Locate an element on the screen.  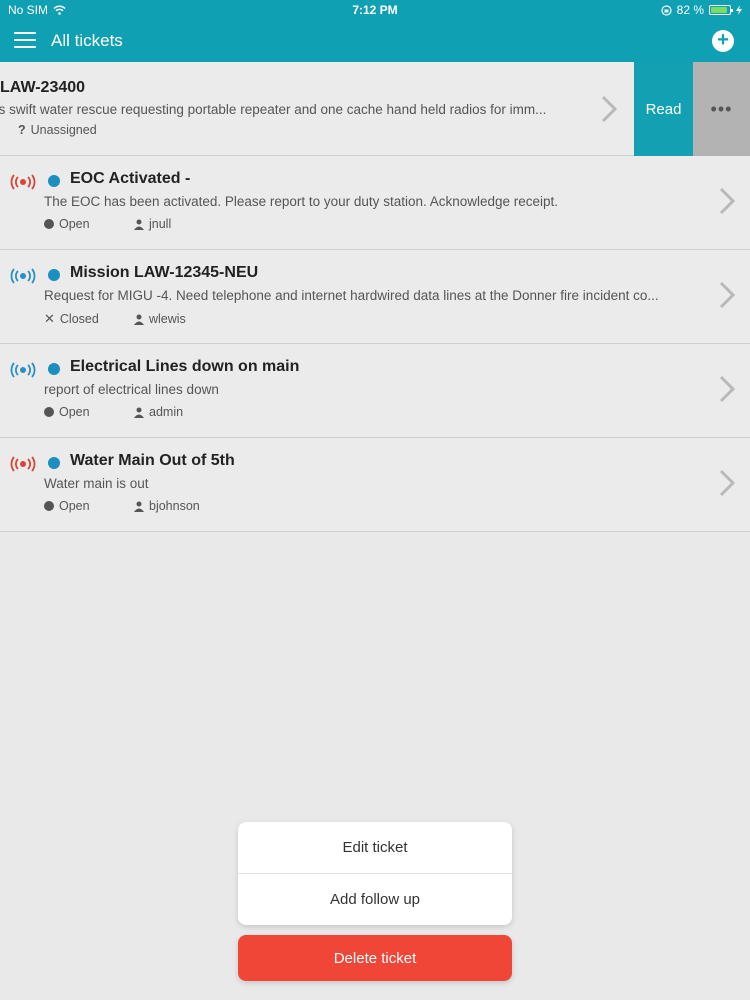
assignee-name: bjohnson is located at coordinates (174, 506).